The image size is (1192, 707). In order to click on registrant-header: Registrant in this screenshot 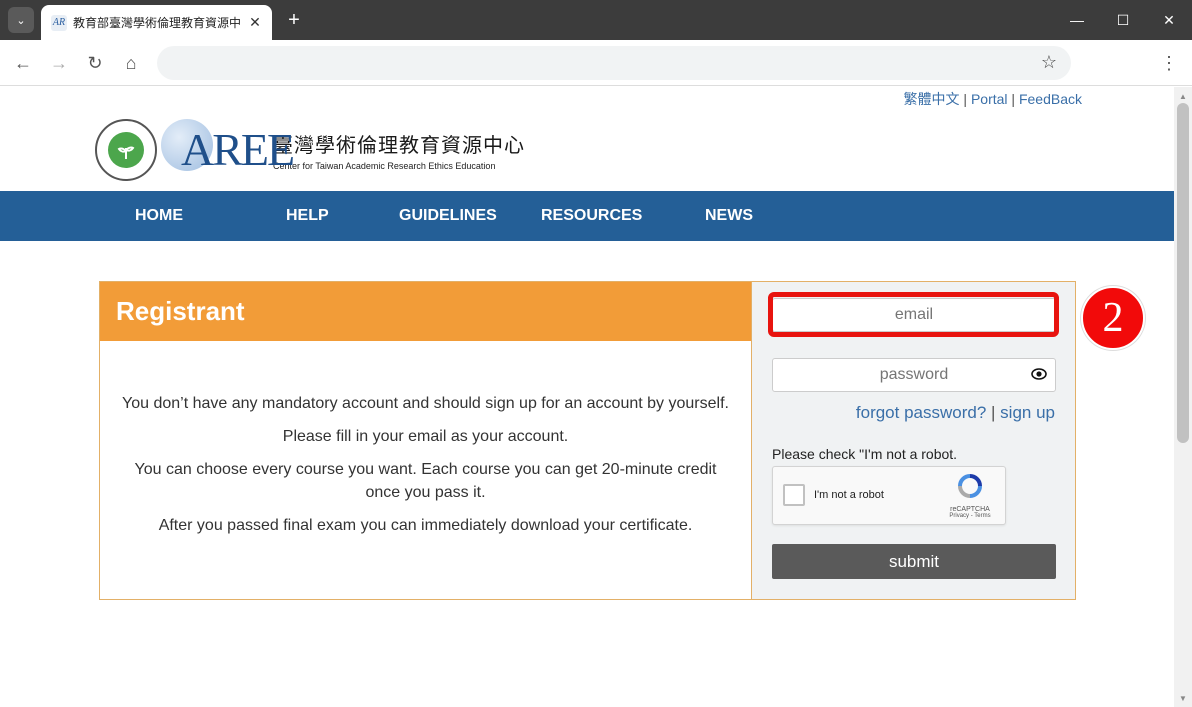, I will do `click(425, 311)`.